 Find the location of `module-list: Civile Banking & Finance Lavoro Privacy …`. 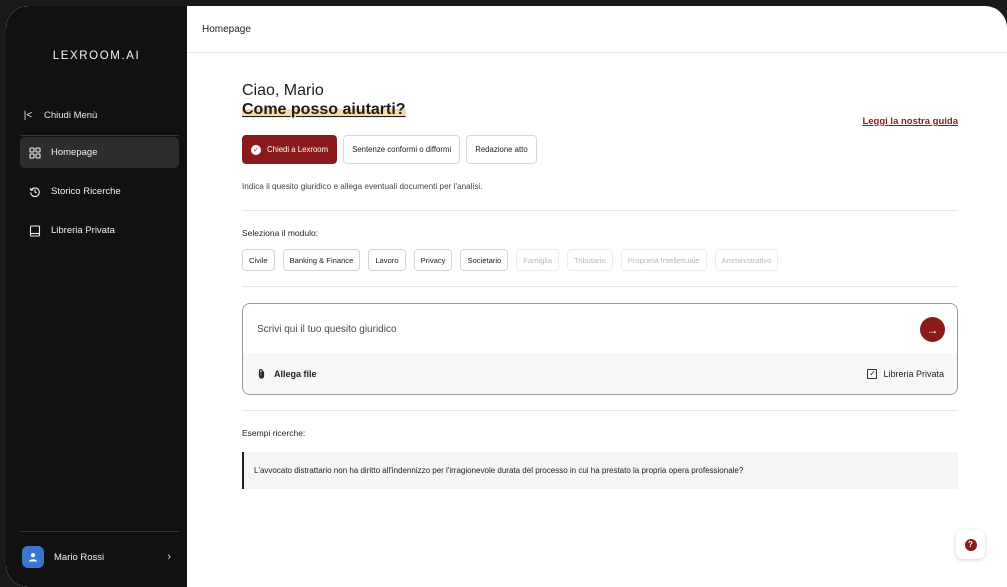

module-list: Civile Banking & Finance Lavoro Privacy … is located at coordinates (600, 260).